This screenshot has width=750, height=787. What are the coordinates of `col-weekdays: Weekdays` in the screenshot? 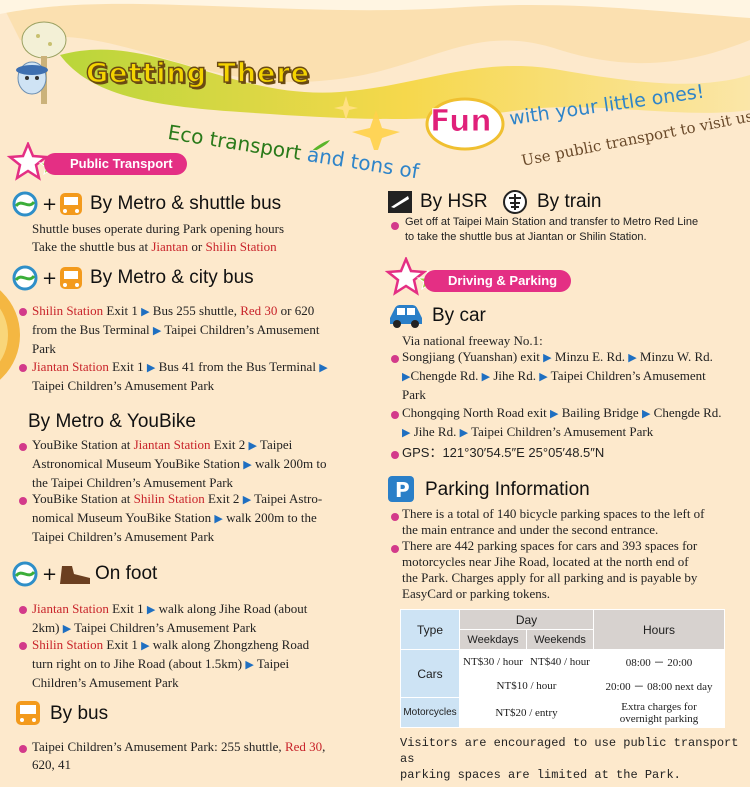 It's located at (493, 639).